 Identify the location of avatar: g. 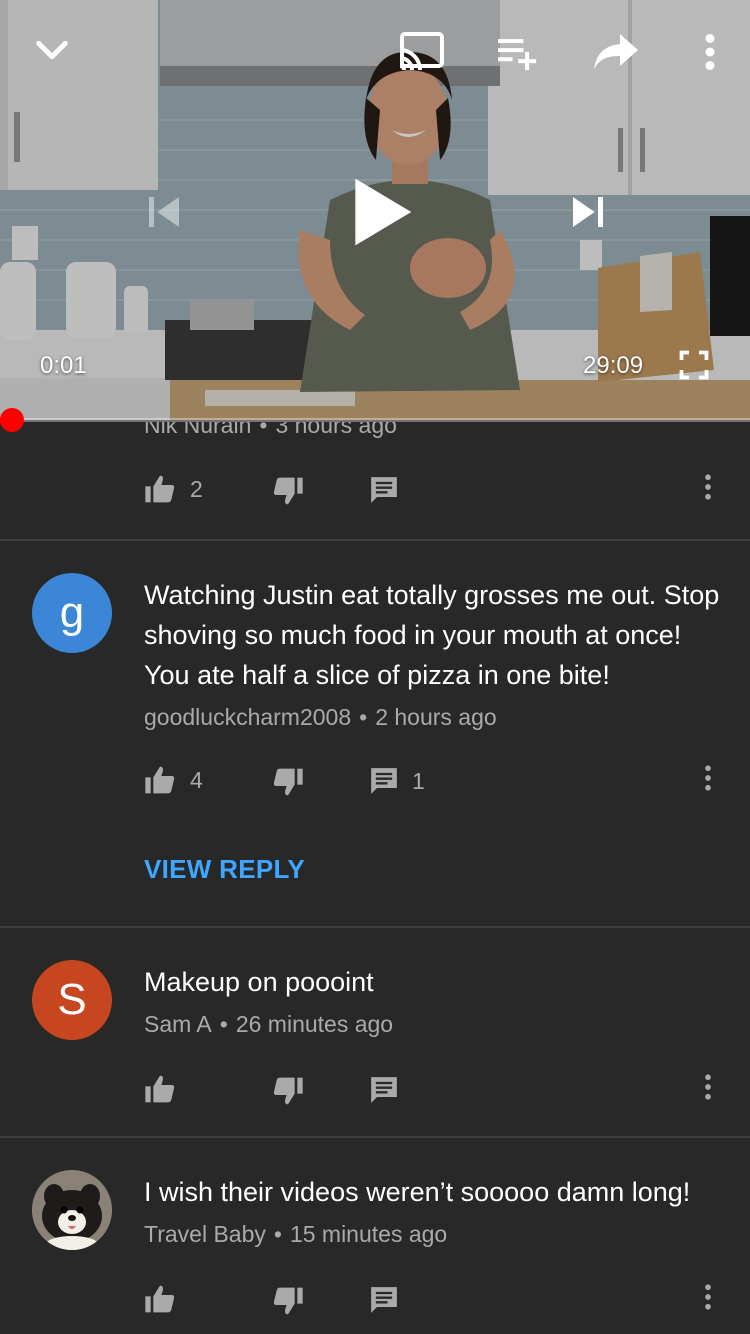
(72, 613).